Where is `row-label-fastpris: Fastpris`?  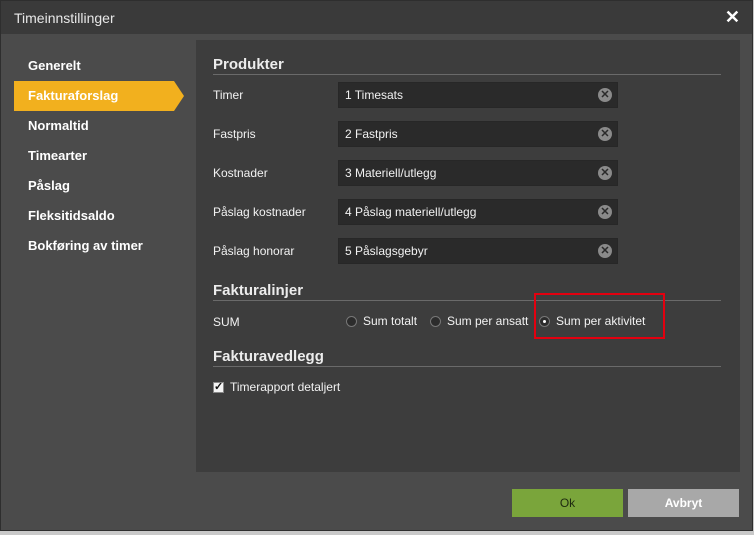
row-label-fastpris: Fastpris is located at coordinates (234, 134).